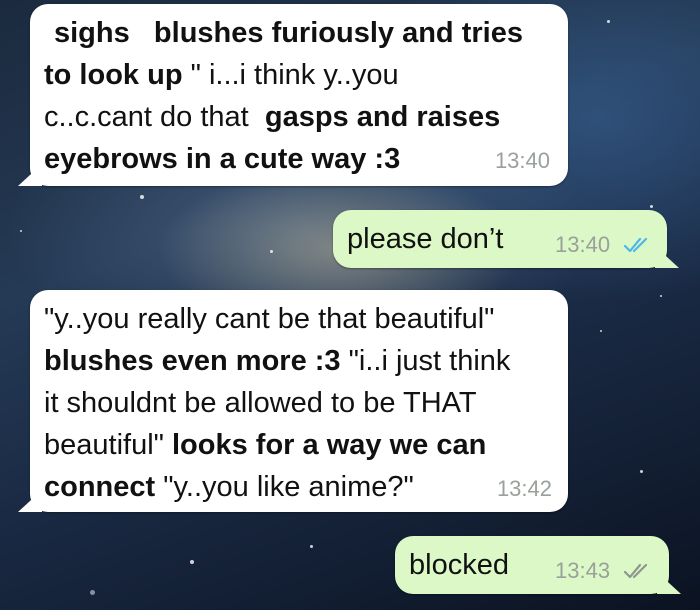  I want to click on action-text: connect, so click(100, 487).